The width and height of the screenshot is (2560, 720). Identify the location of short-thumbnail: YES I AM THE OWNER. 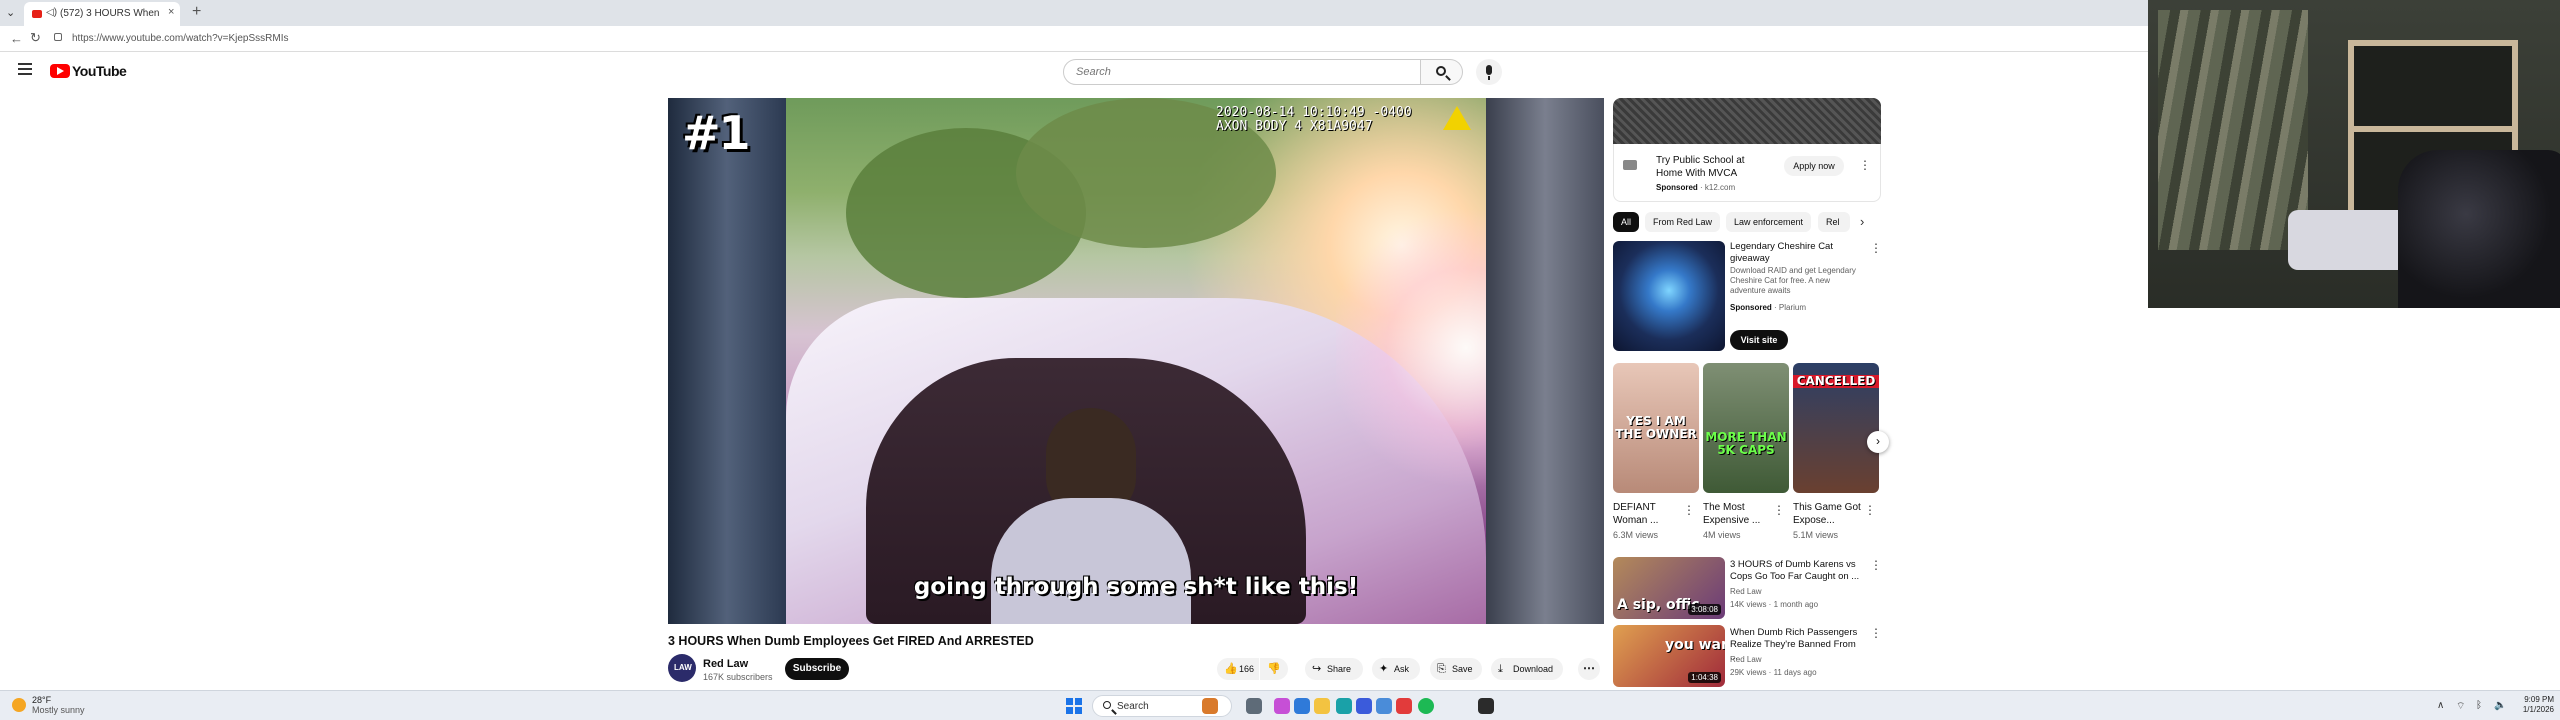
(1656, 428).